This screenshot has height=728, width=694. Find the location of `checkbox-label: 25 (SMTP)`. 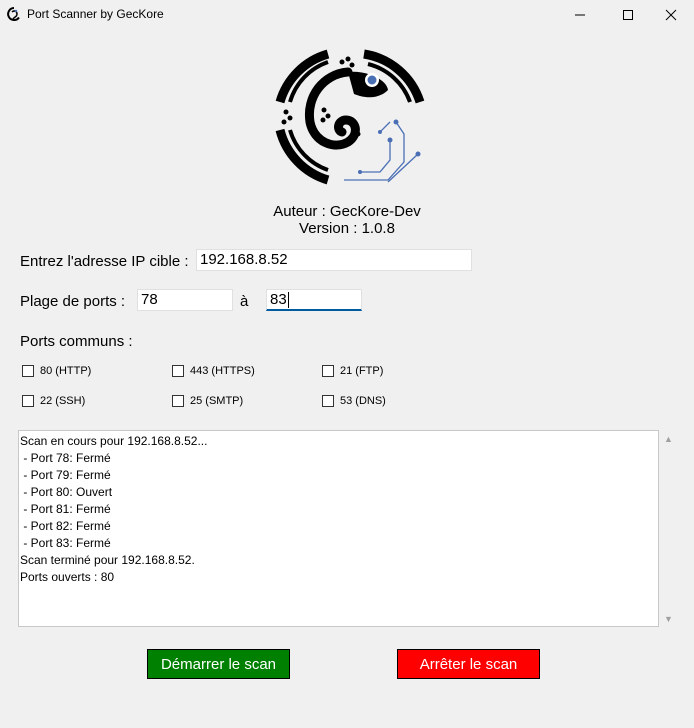

checkbox-label: 25 (SMTP) is located at coordinates (217, 401).